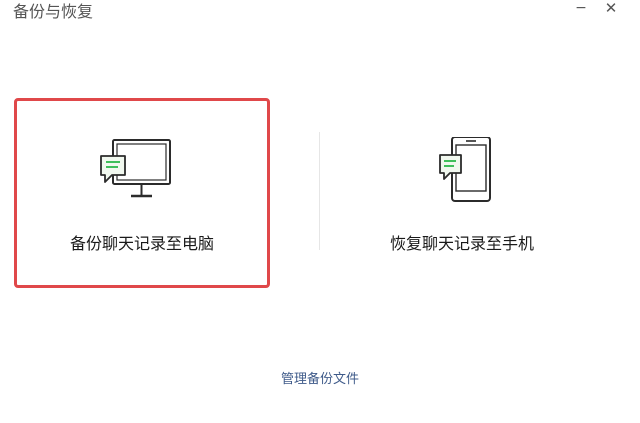 Image resolution: width=640 pixels, height=423 pixels. What do you see at coordinates (141, 243) in the screenshot?
I see `backup-to-pc-label: 备份聊天记录至电脑` at bounding box center [141, 243].